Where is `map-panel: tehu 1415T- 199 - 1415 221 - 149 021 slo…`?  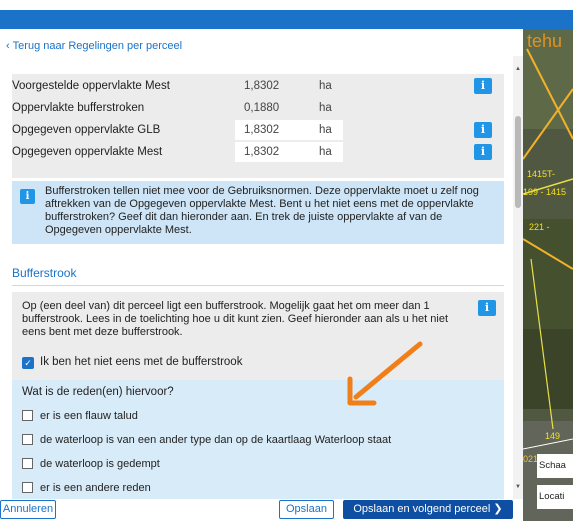
map-panel: tehu 1415T- 199 - 1415 221 - 149 021 slo… is located at coordinates (548, 275).